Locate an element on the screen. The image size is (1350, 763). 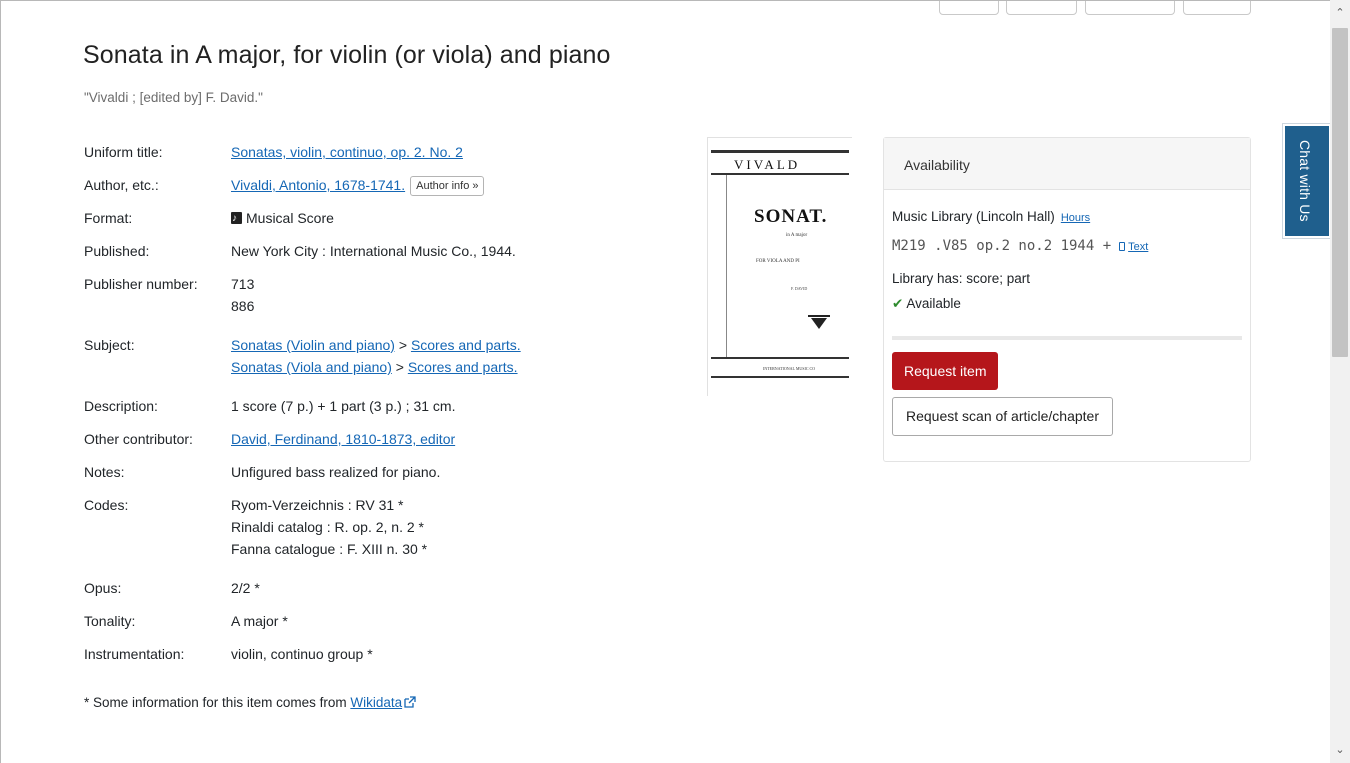
field-value: 1 score (7 p.) + 1 part (3 p.) ; 31 cm. is located at coordinates (343, 406).